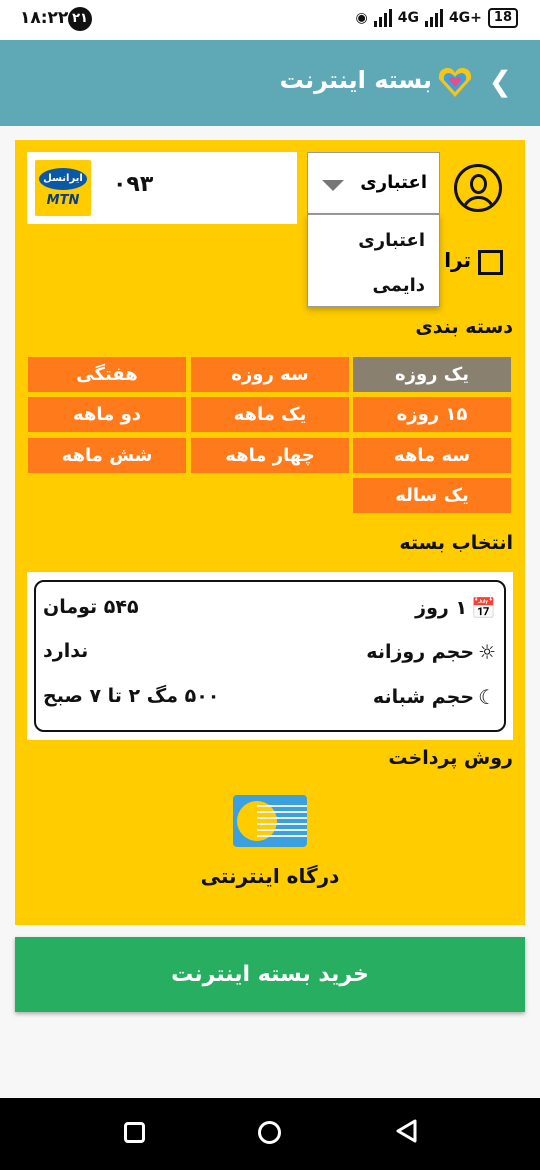  I want to click on status-icons: ◉ 4G 4G+ 18, so click(436, 18).